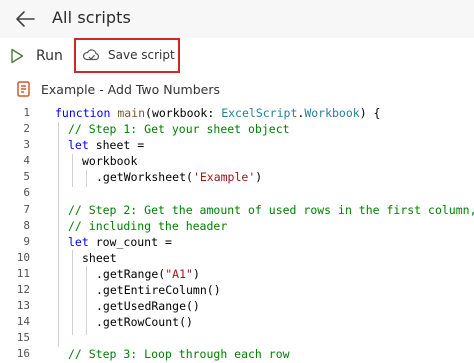 The height and width of the screenshot is (363, 474). Describe the element at coordinates (144, 322) in the screenshot. I see `code-text: .getRowCount()` at that location.